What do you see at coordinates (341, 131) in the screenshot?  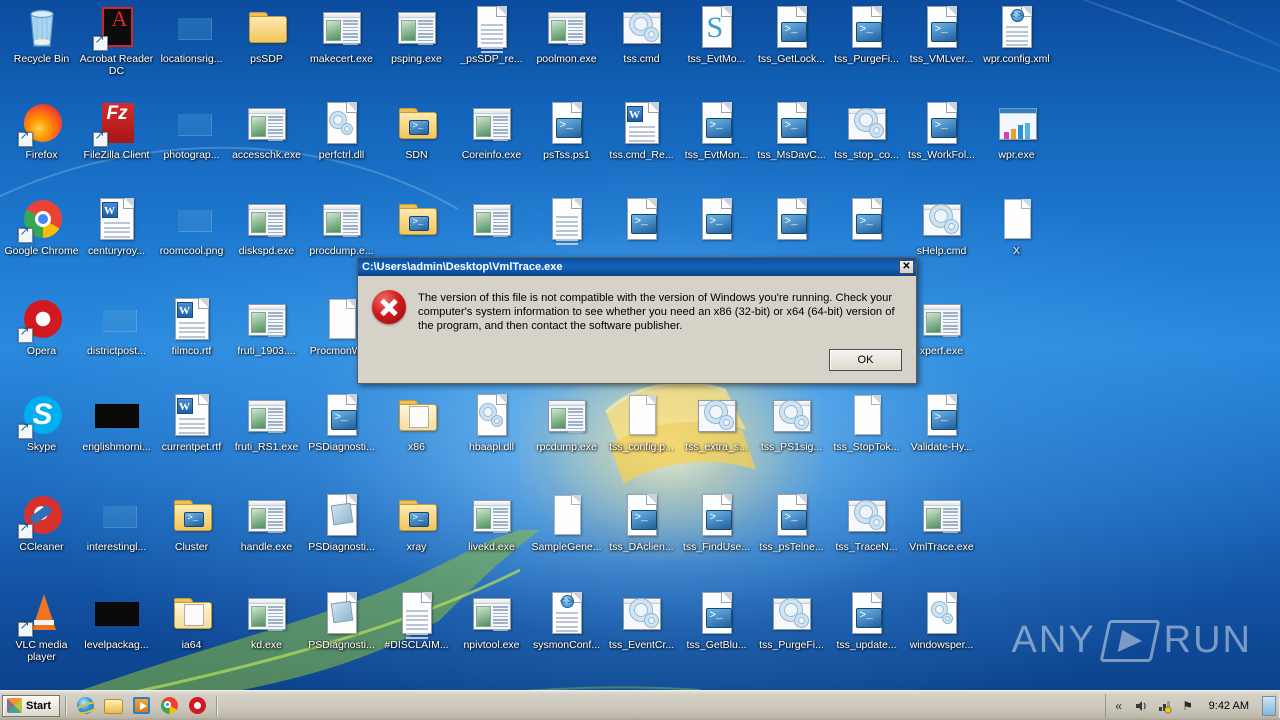 I see `desktop-icon: perfctrl.dll` at bounding box center [341, 131].